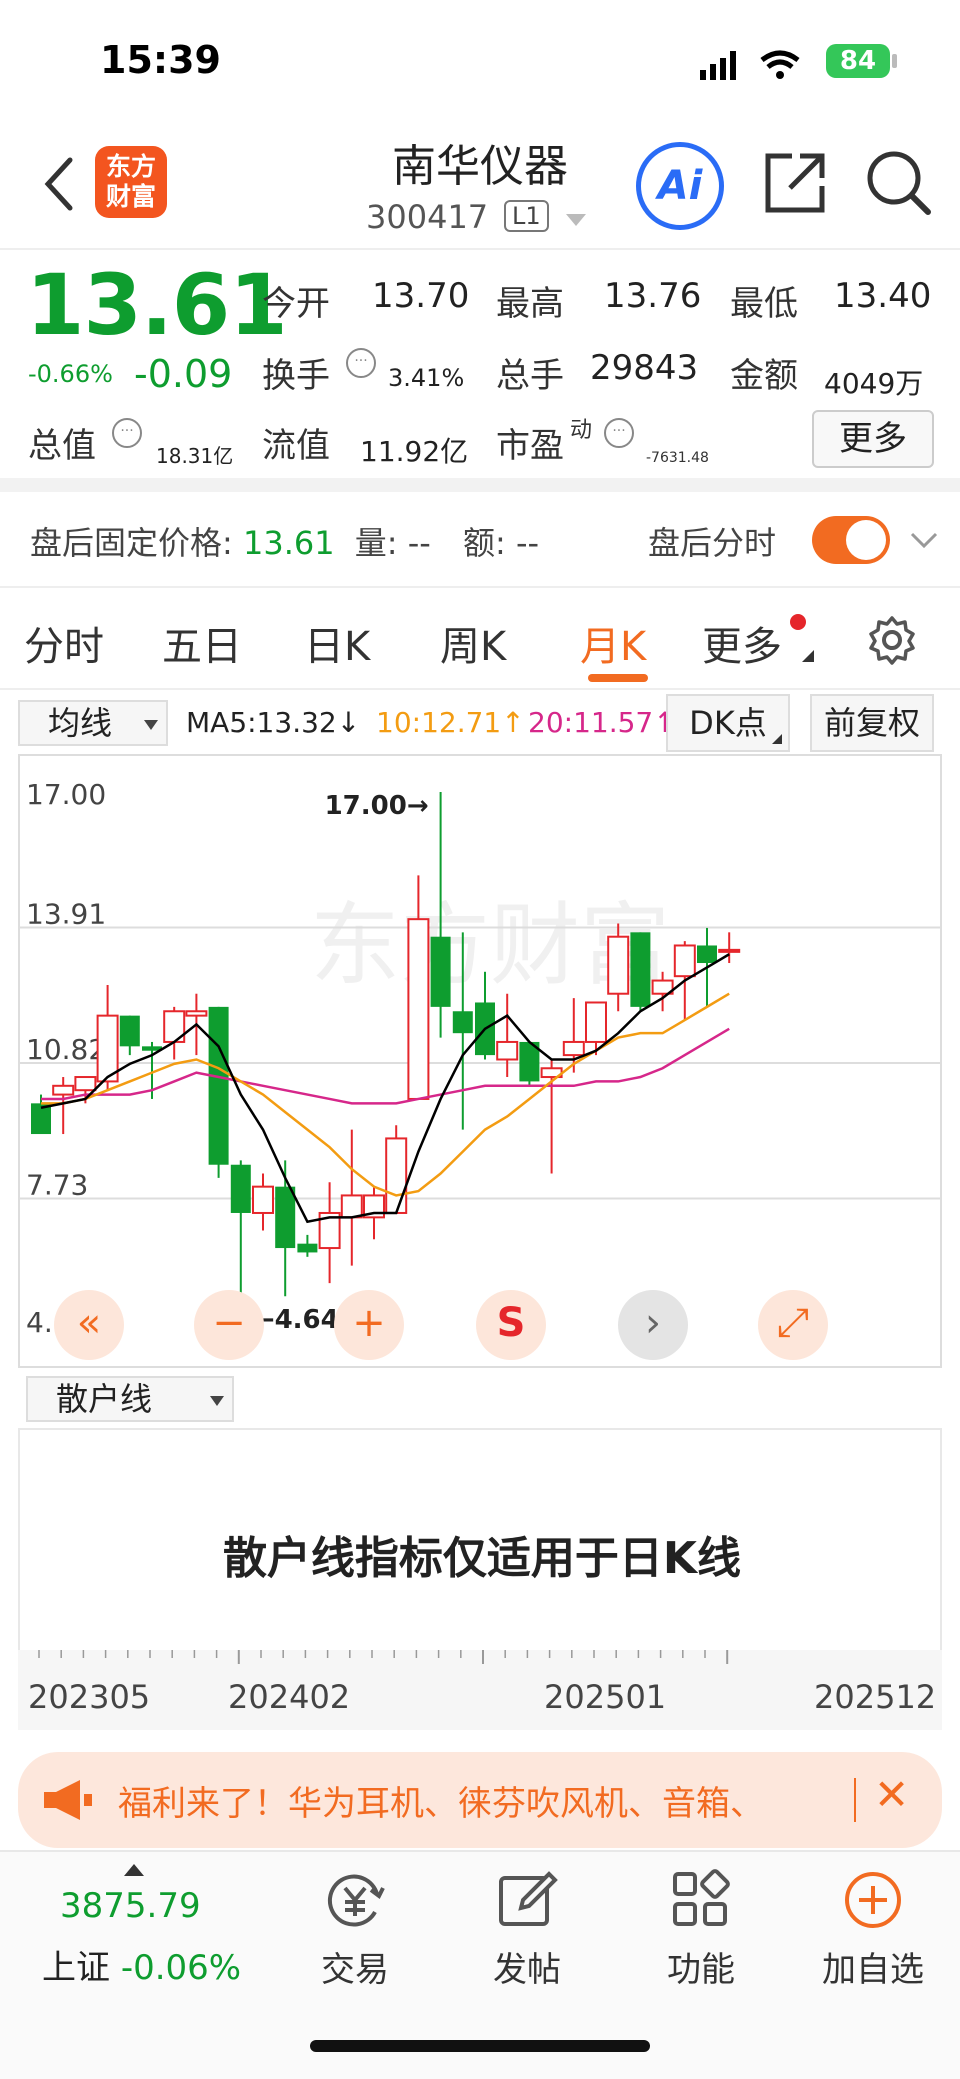 This screenshot has width=960, height=2079. I want to click on volume-label: 总手, so click(530, 376).